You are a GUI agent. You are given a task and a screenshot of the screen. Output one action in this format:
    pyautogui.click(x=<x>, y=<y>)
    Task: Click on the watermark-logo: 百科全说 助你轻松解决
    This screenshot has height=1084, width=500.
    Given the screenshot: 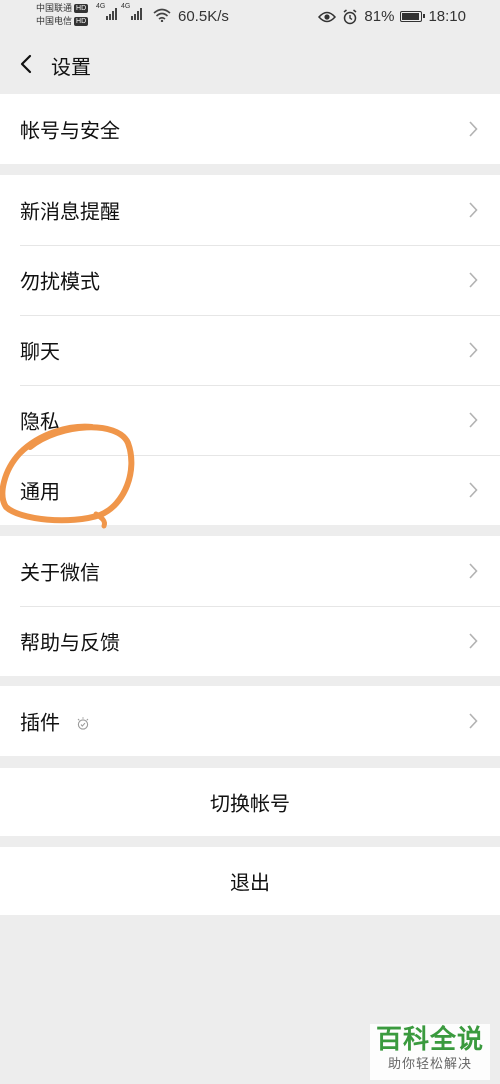 What is the action you would take?
    pyautogui.click(x=430, y=1052)
    